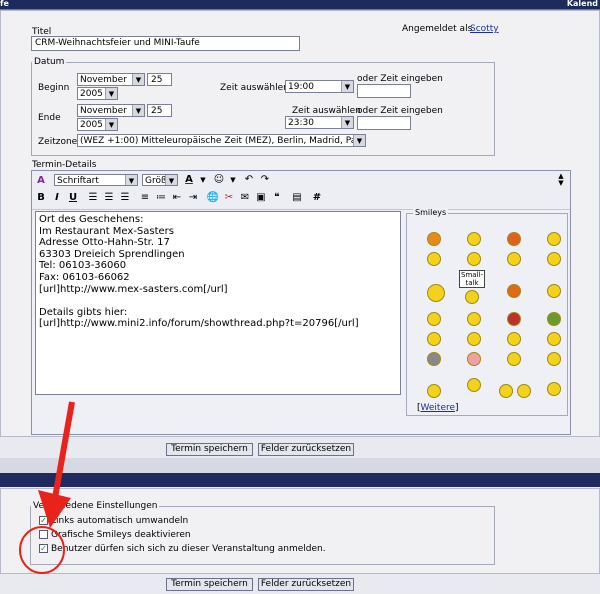  Describe the element at coordinates (63, 450) in the screenshot. I see `annotation-arrow-shaft` at that location.